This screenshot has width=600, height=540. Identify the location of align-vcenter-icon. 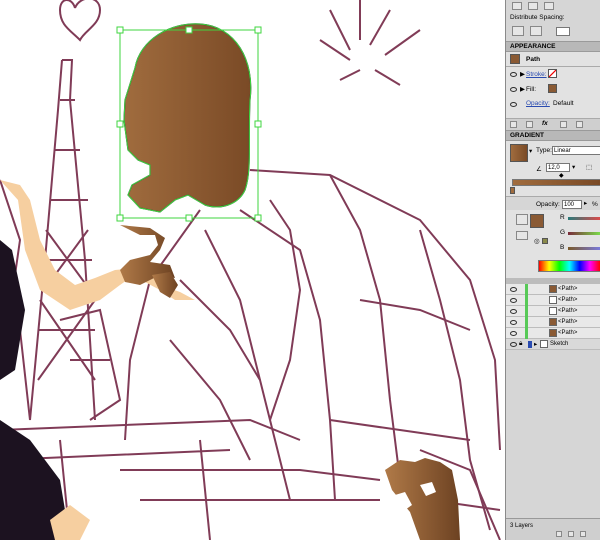
(533, 6).